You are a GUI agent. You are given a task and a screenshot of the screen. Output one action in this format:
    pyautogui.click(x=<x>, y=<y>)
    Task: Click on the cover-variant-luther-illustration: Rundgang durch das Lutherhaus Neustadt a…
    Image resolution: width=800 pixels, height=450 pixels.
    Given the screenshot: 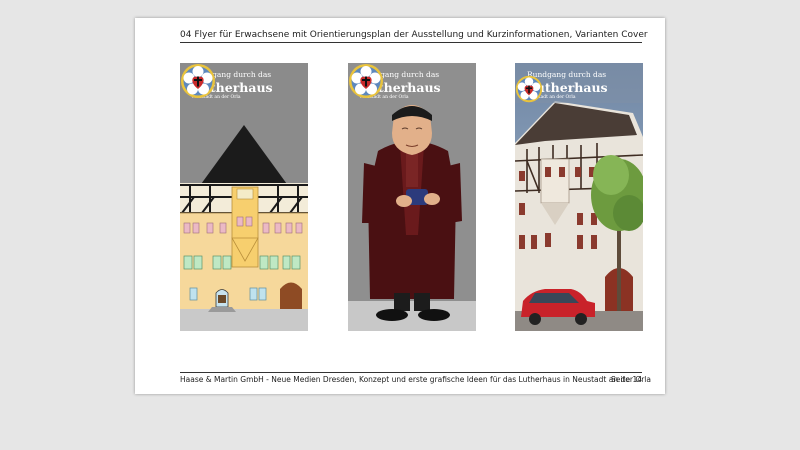 What is the action you would take?
    pyautogui.click(x=412, y=197)
    